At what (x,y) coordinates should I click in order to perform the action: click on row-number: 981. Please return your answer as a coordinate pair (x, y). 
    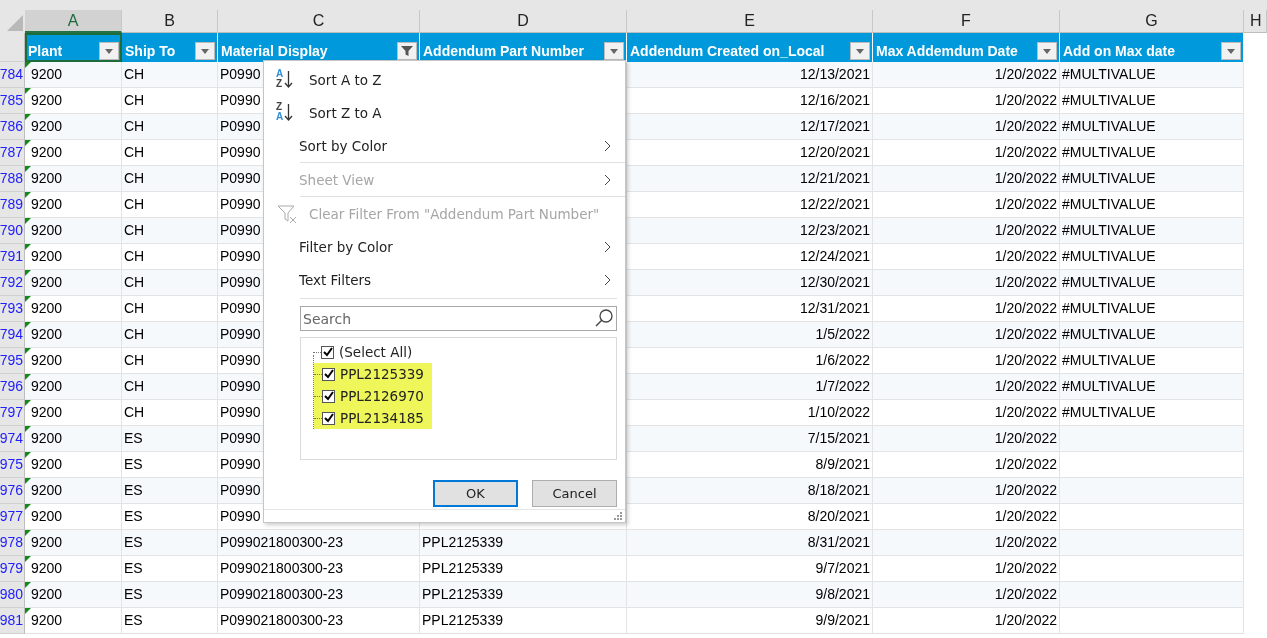
    Looking at the image, I should click on (12, 621).